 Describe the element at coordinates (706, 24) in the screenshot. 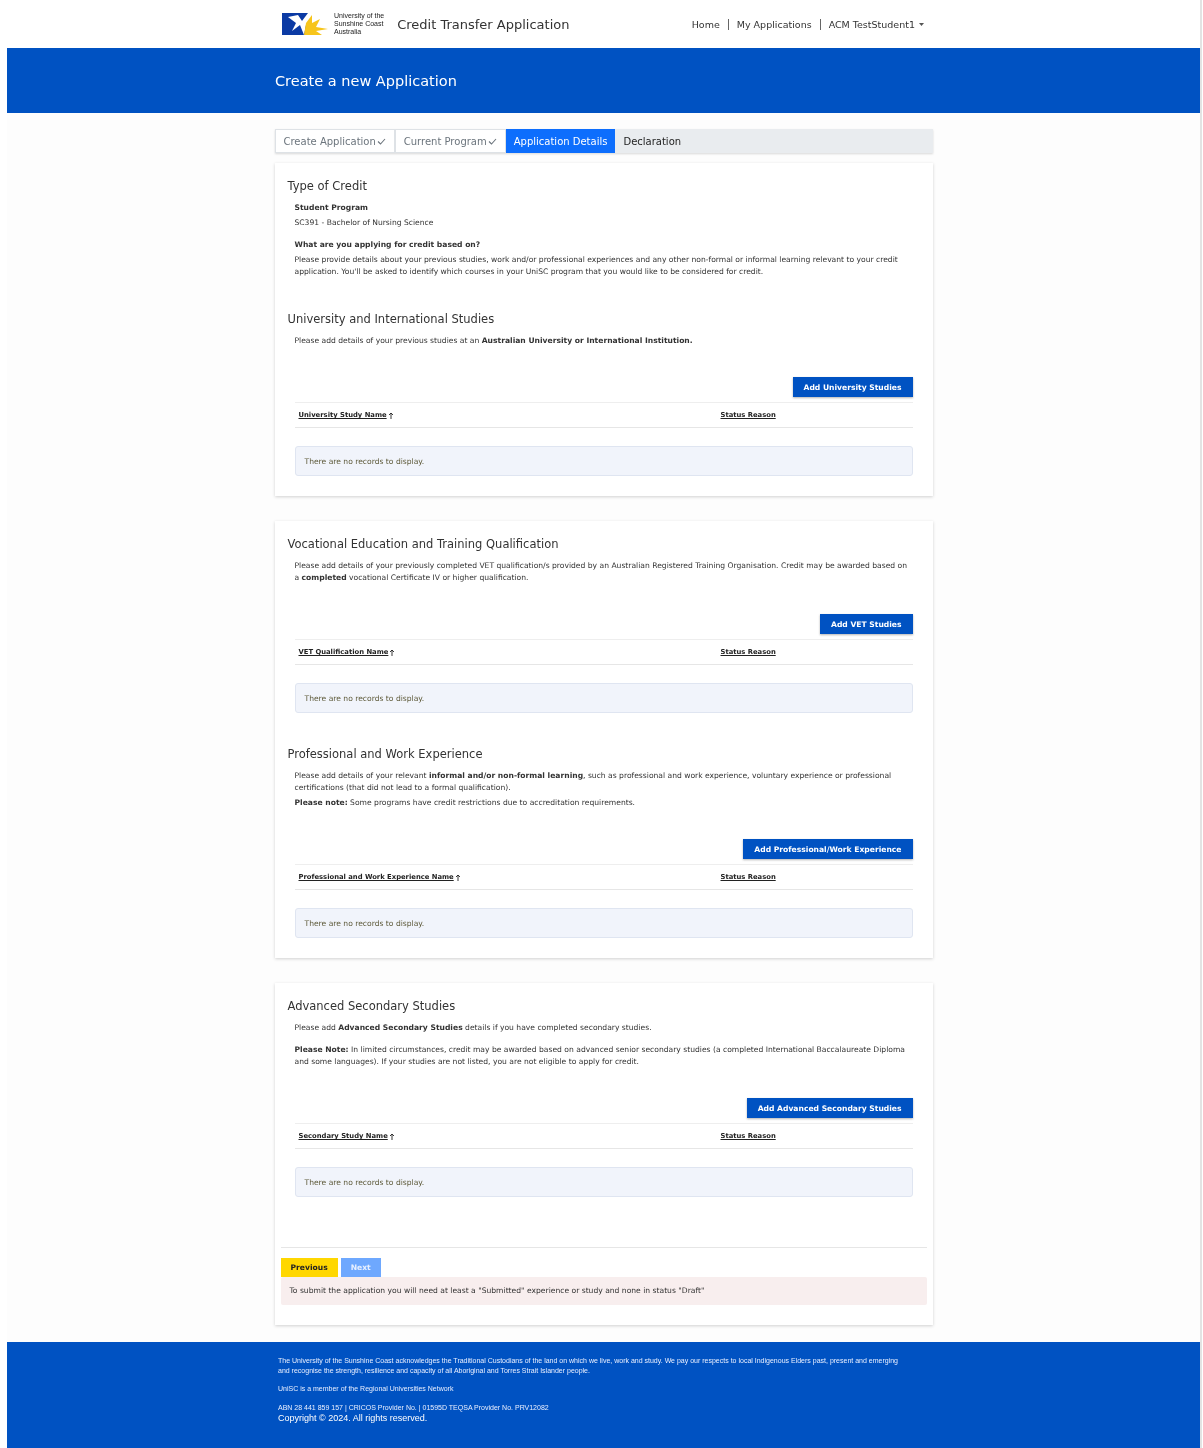

I see `nav-link: Home` at that location.